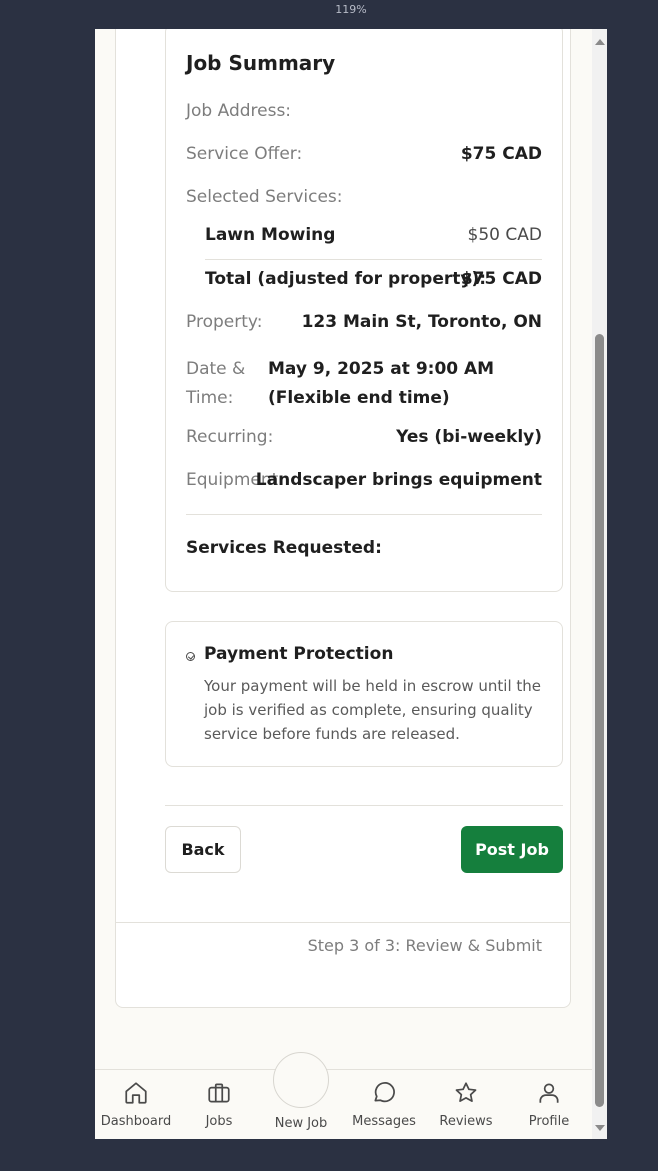 Image resolution: width=658 pixels, height=1171 pixels. I want to click on job-summary-title: Job Summary, so click(261, 63).